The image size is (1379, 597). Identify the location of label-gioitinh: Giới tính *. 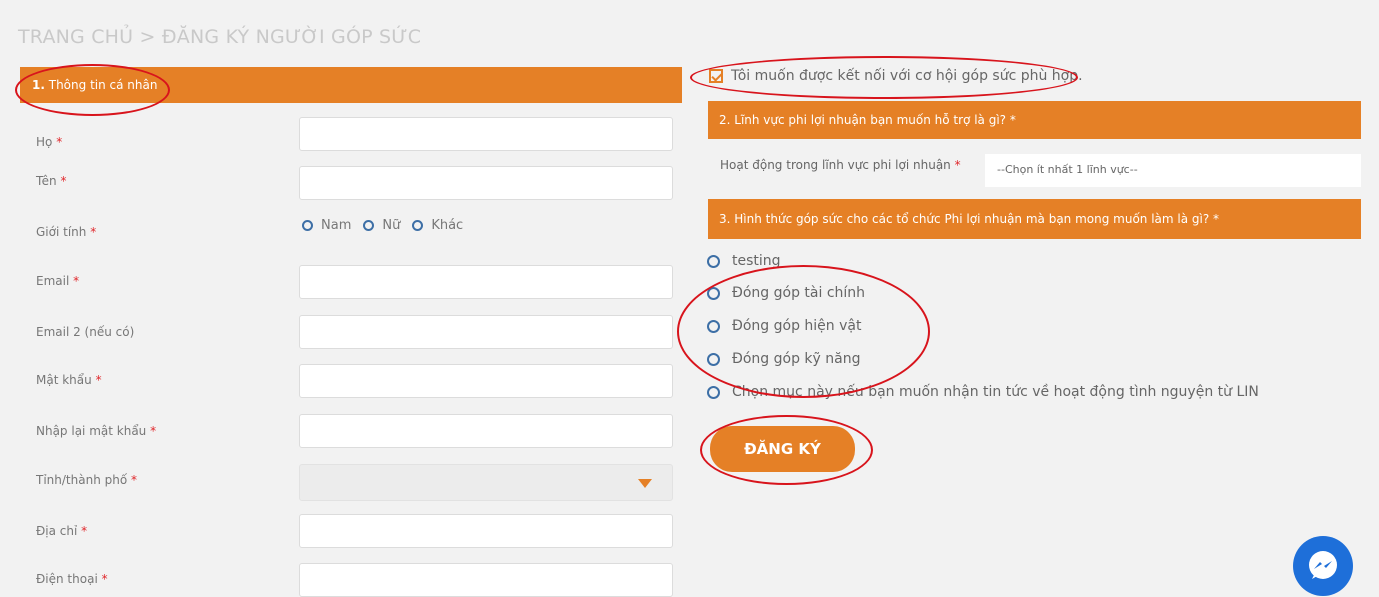
(66, 232).